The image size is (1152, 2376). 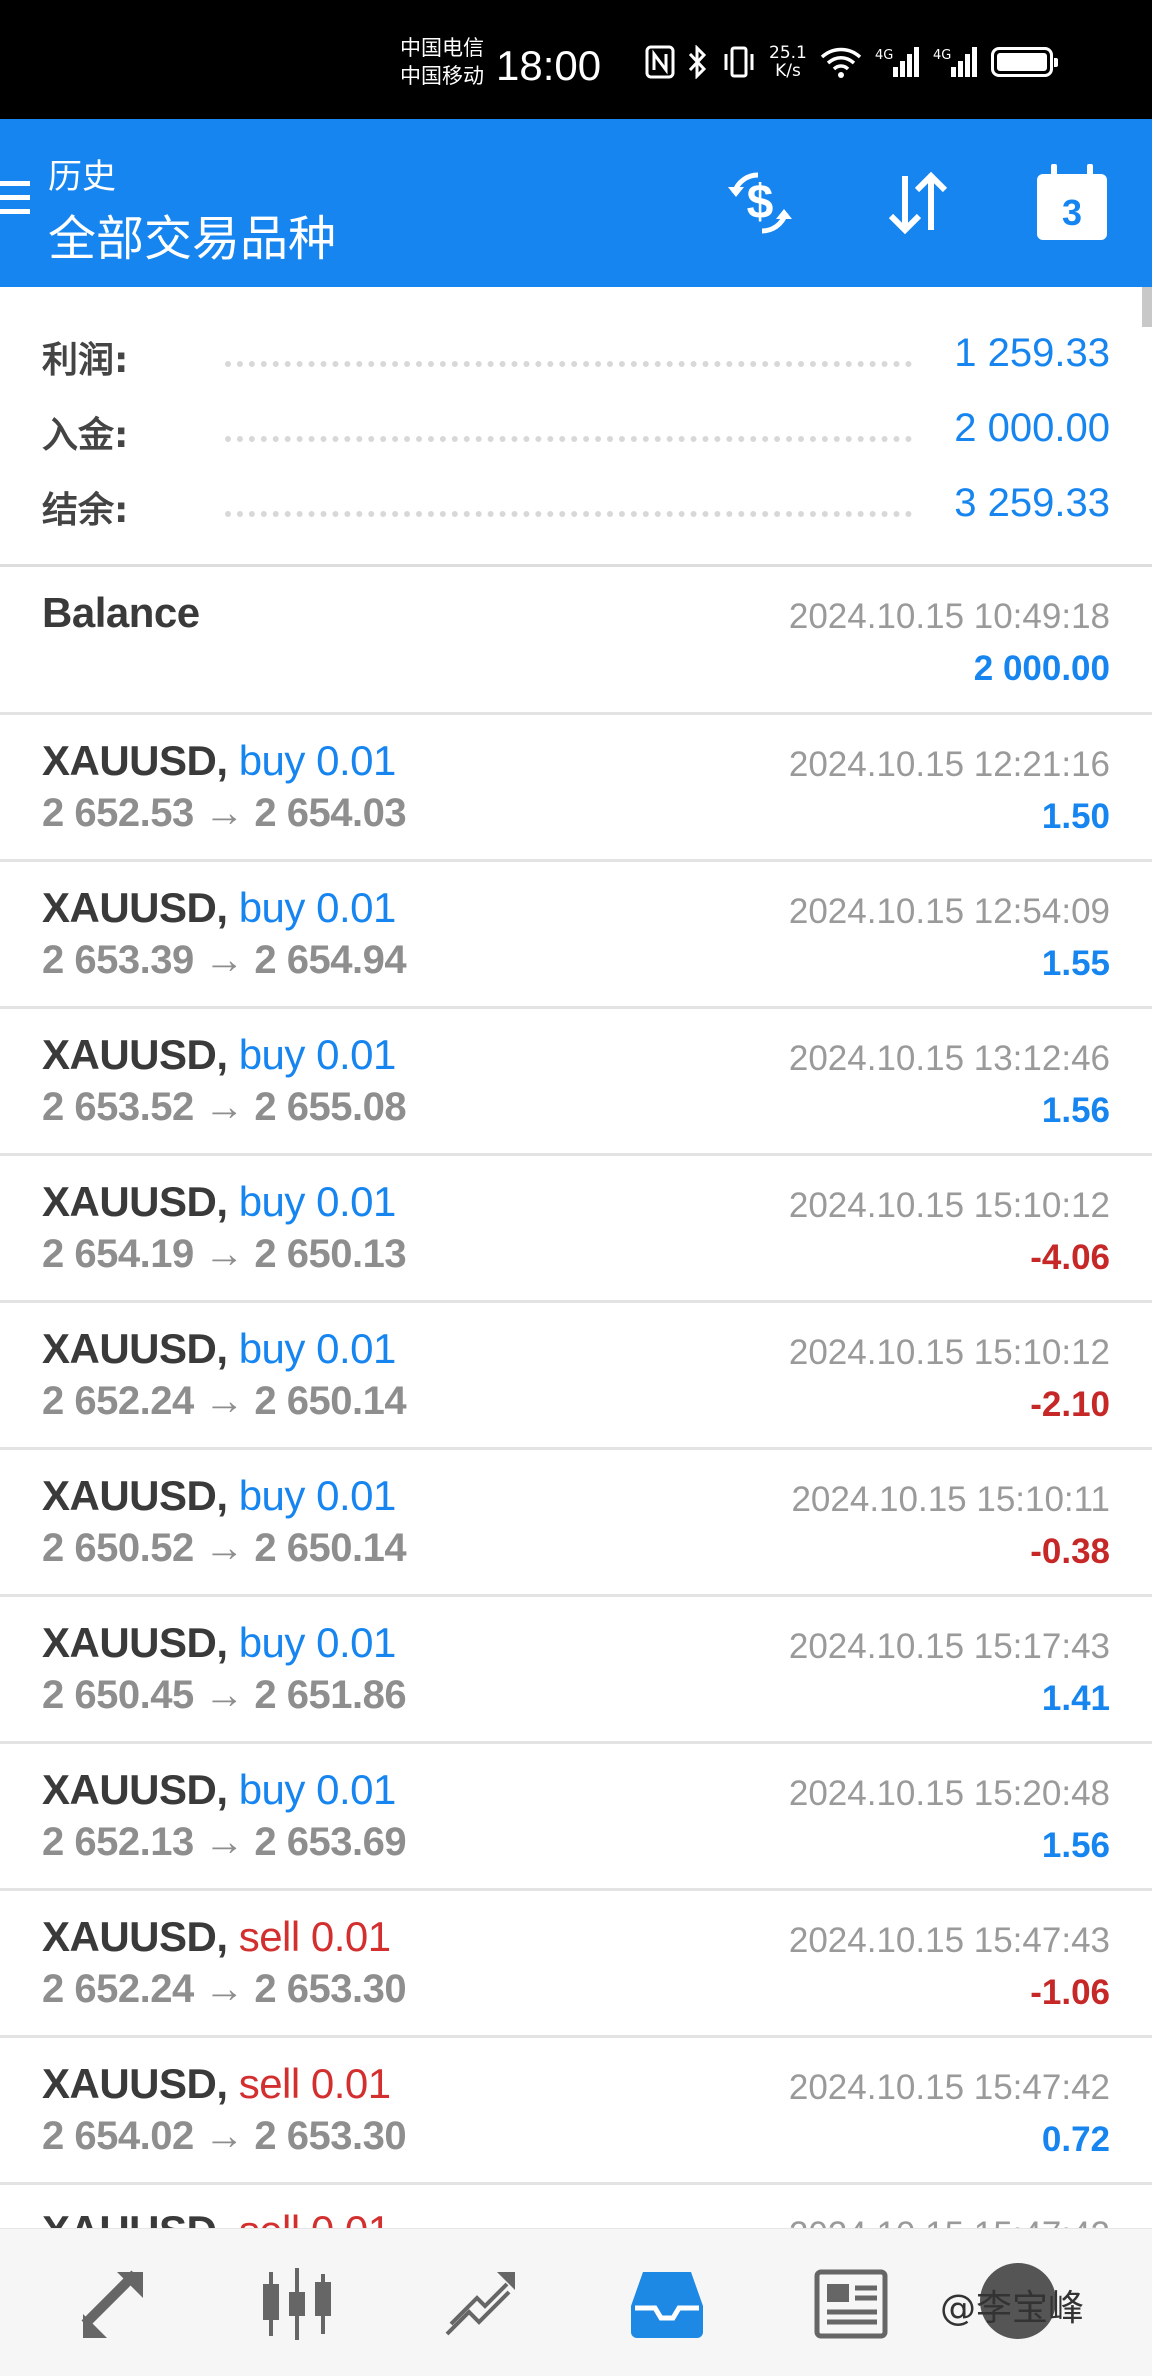 I want to click on quotes-icon, so click(x=112, y=2304).